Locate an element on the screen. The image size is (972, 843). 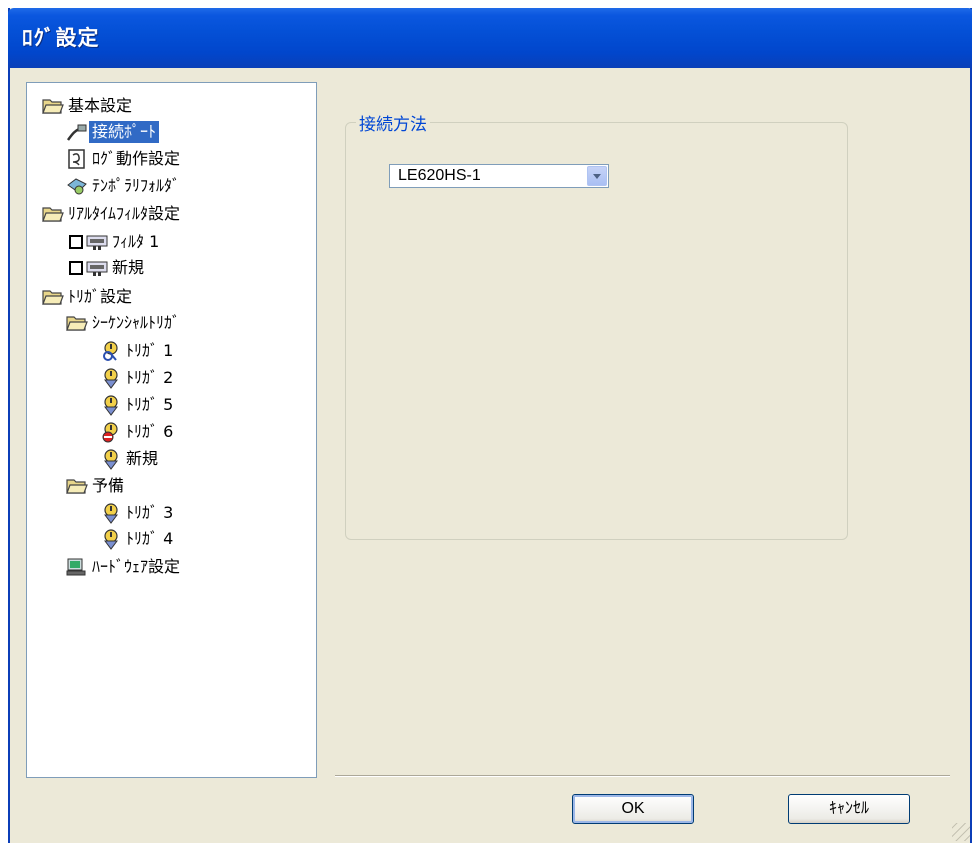
port-icon is located at coordinates (77, 132).